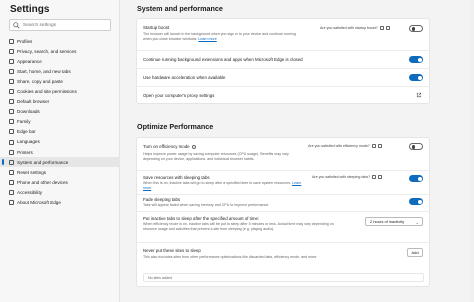 Image resolution: width=474 pixels, height=302 pixels. What do you see at coordinates (415, 252) in the screenshot?
I see `add-site-button: Add` at bounding box center [415, 252].